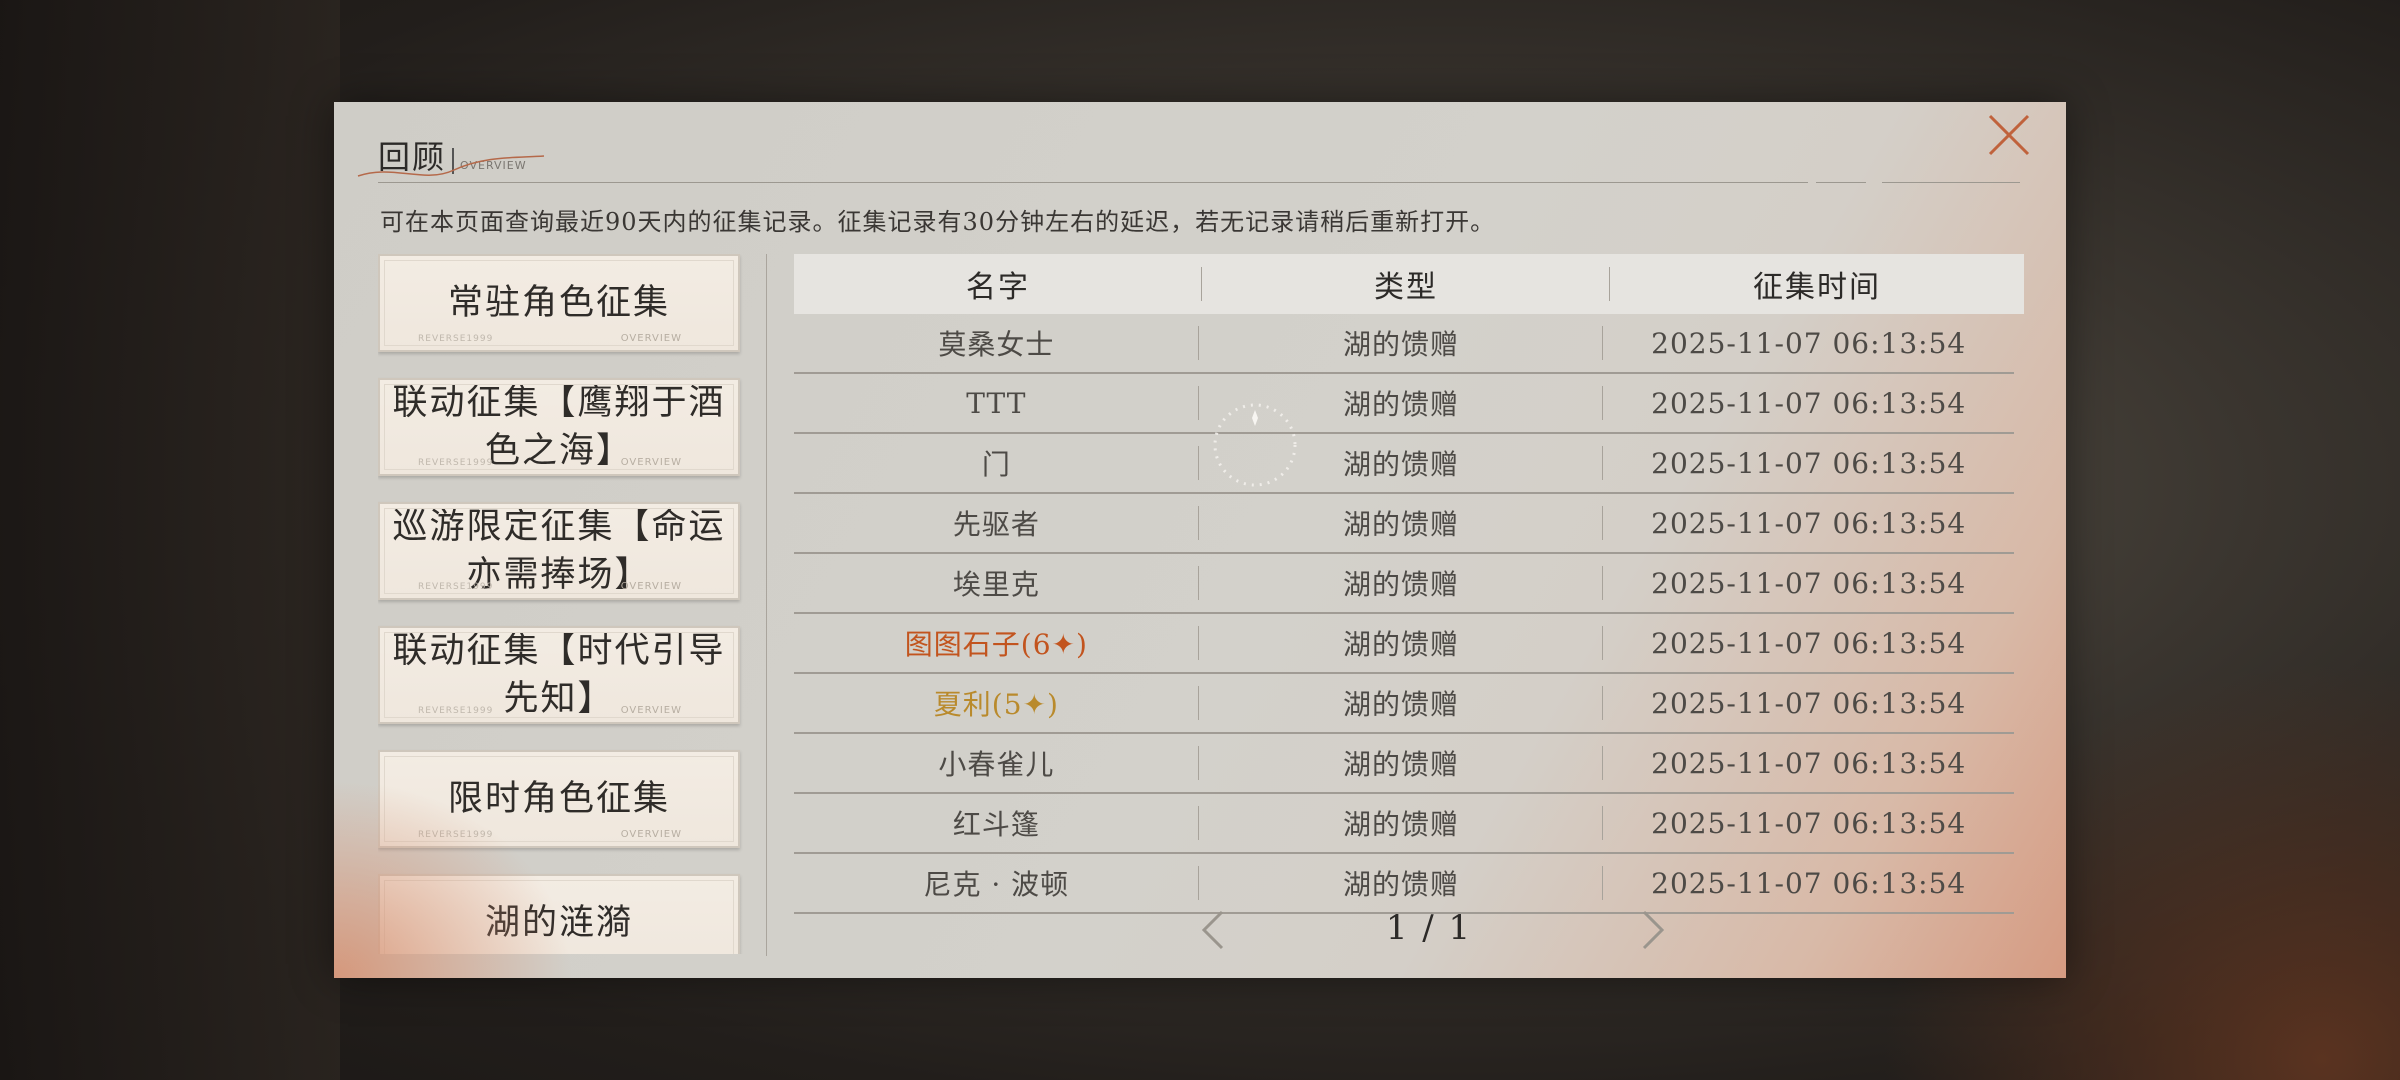 This screenshot has height=1080, width=2400. What do you see at coordinates (998, 284) in the screenshot?
I see `column-header-name: 名字` at bounding box center [998, 284].